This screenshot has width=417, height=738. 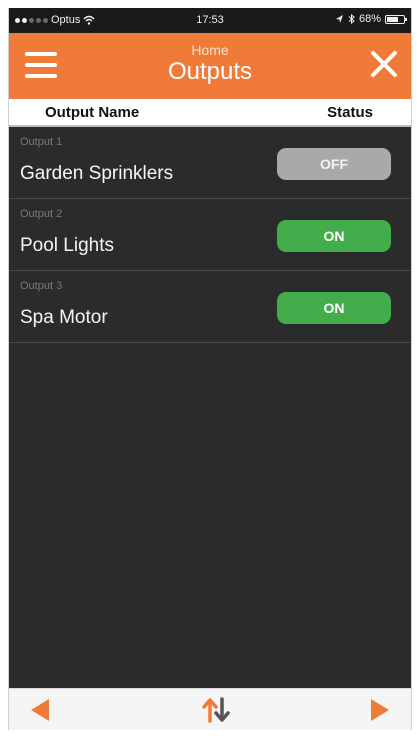 What do you see at coordinates (210, 71) in the screenshot?
I see `page-title: Outputs` at bounding box center [210, 71].